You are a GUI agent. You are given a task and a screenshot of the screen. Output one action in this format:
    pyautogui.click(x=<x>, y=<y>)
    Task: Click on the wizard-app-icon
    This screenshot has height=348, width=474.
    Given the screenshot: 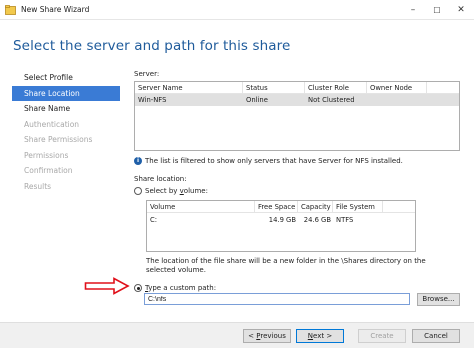 What is the action you would take?
    pyautogui.click(x=10, y=10)
    